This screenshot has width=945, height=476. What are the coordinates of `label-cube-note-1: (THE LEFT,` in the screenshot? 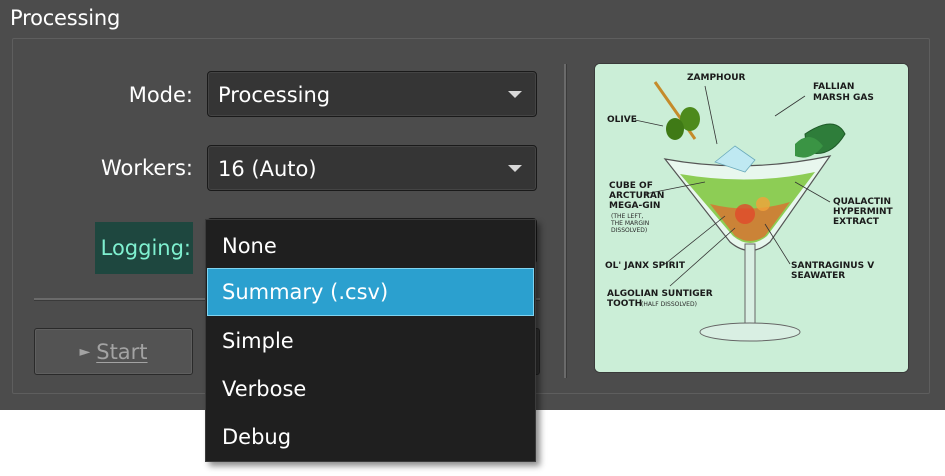 It's located at (627, 216).